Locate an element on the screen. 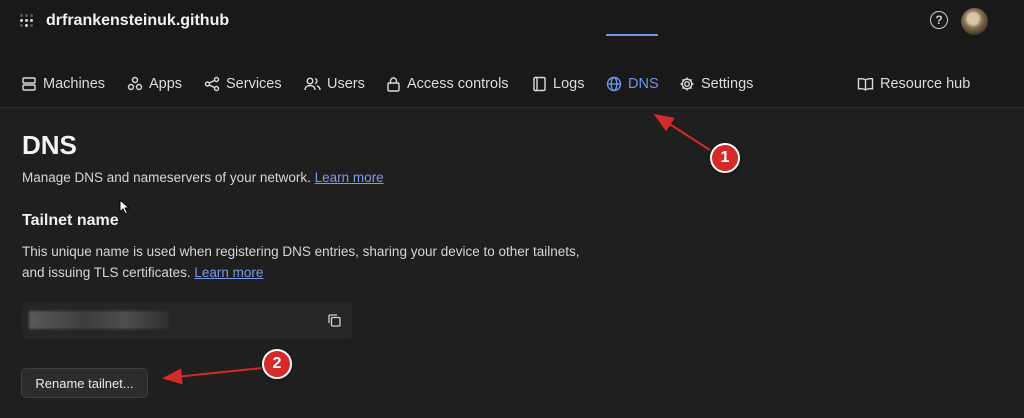 The height and width of the screenshot is (418, 1024). org-switcher: drfrankensteinuk.github is located at coordinates (124, 21).